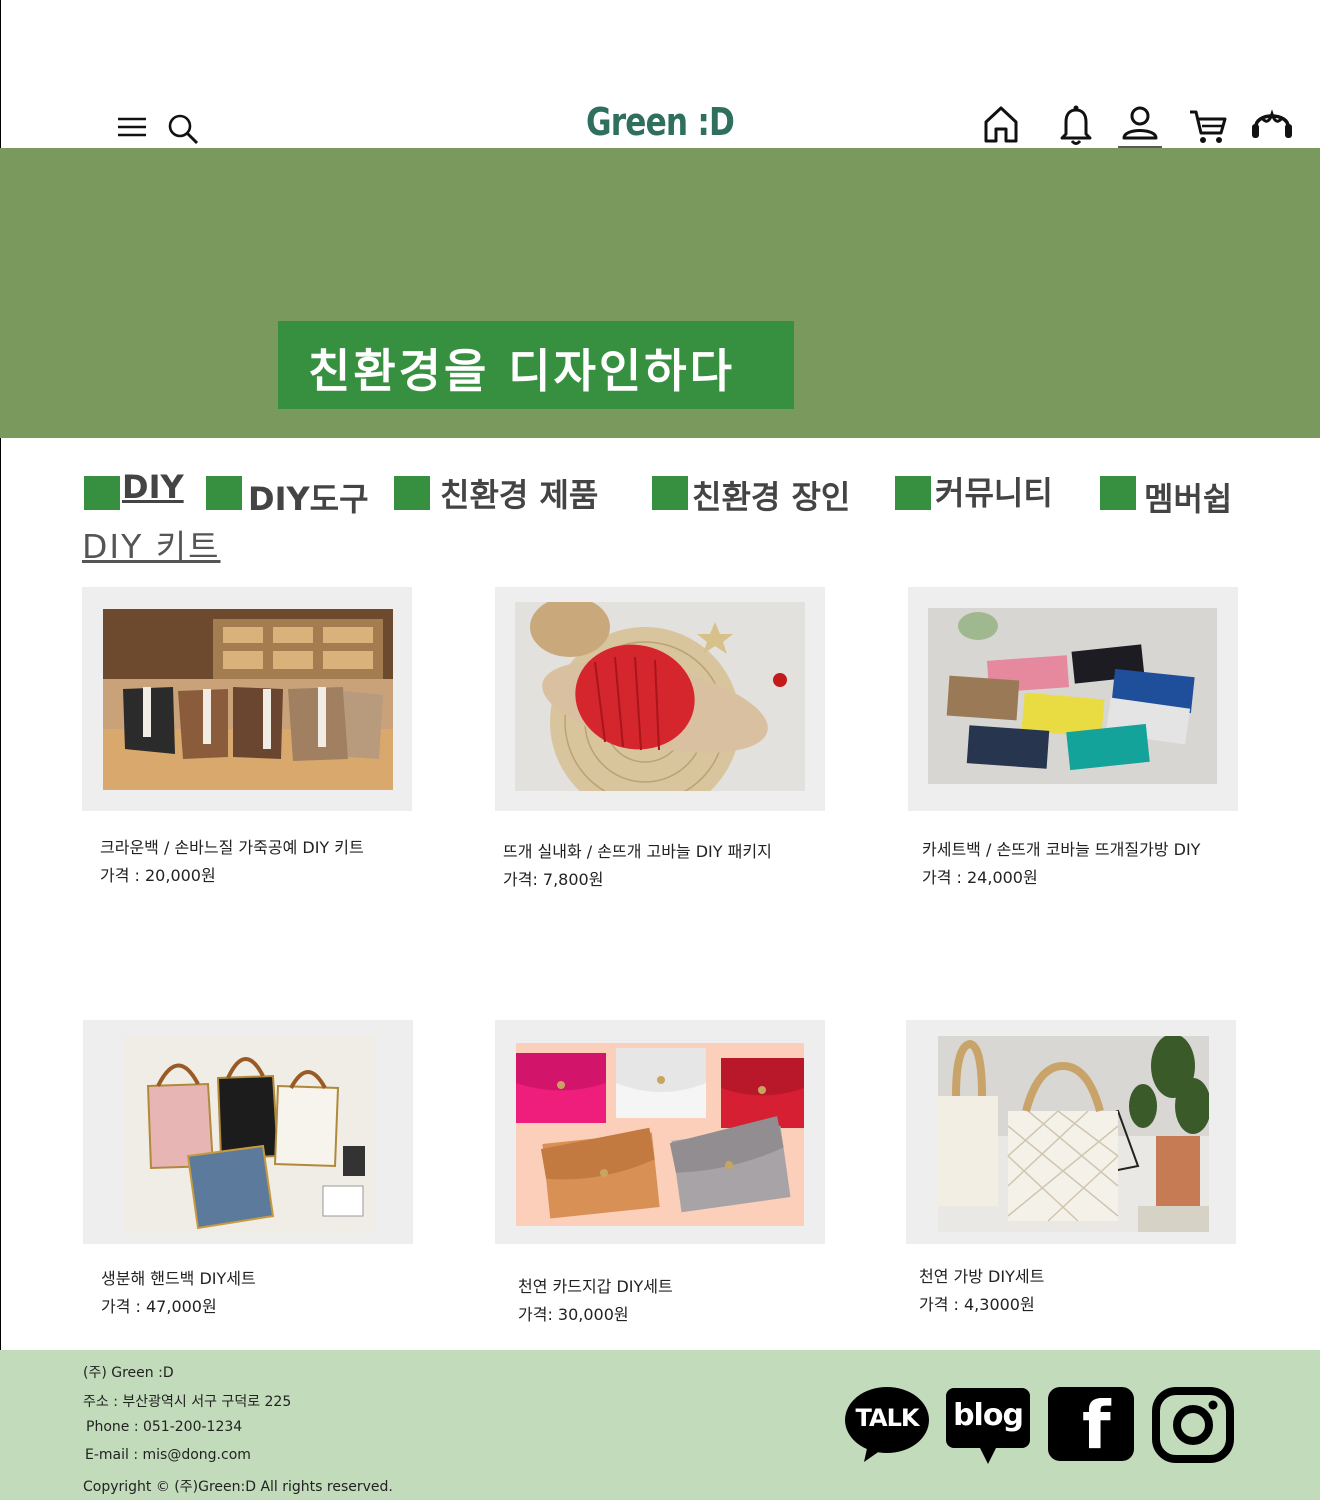  Describe the element at coordinates (308, 499) in the screenshot. I see `nav-label: DIY도구` at that location.